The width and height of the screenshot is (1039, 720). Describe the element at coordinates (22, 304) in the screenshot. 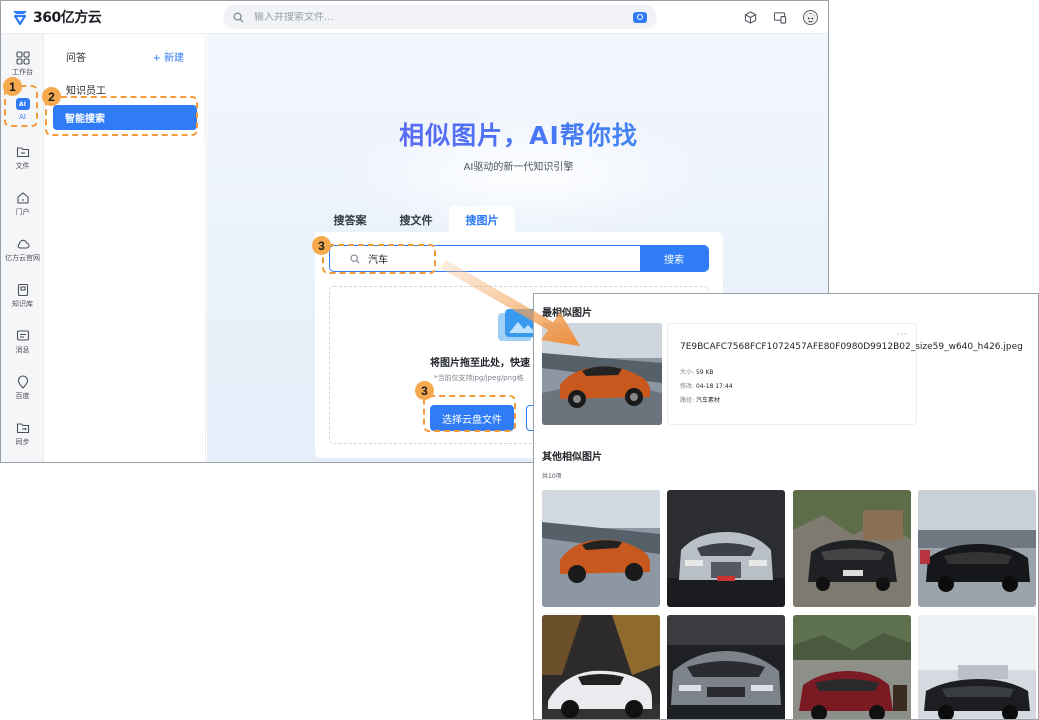

I see `nav-label: 知识库` at that location.